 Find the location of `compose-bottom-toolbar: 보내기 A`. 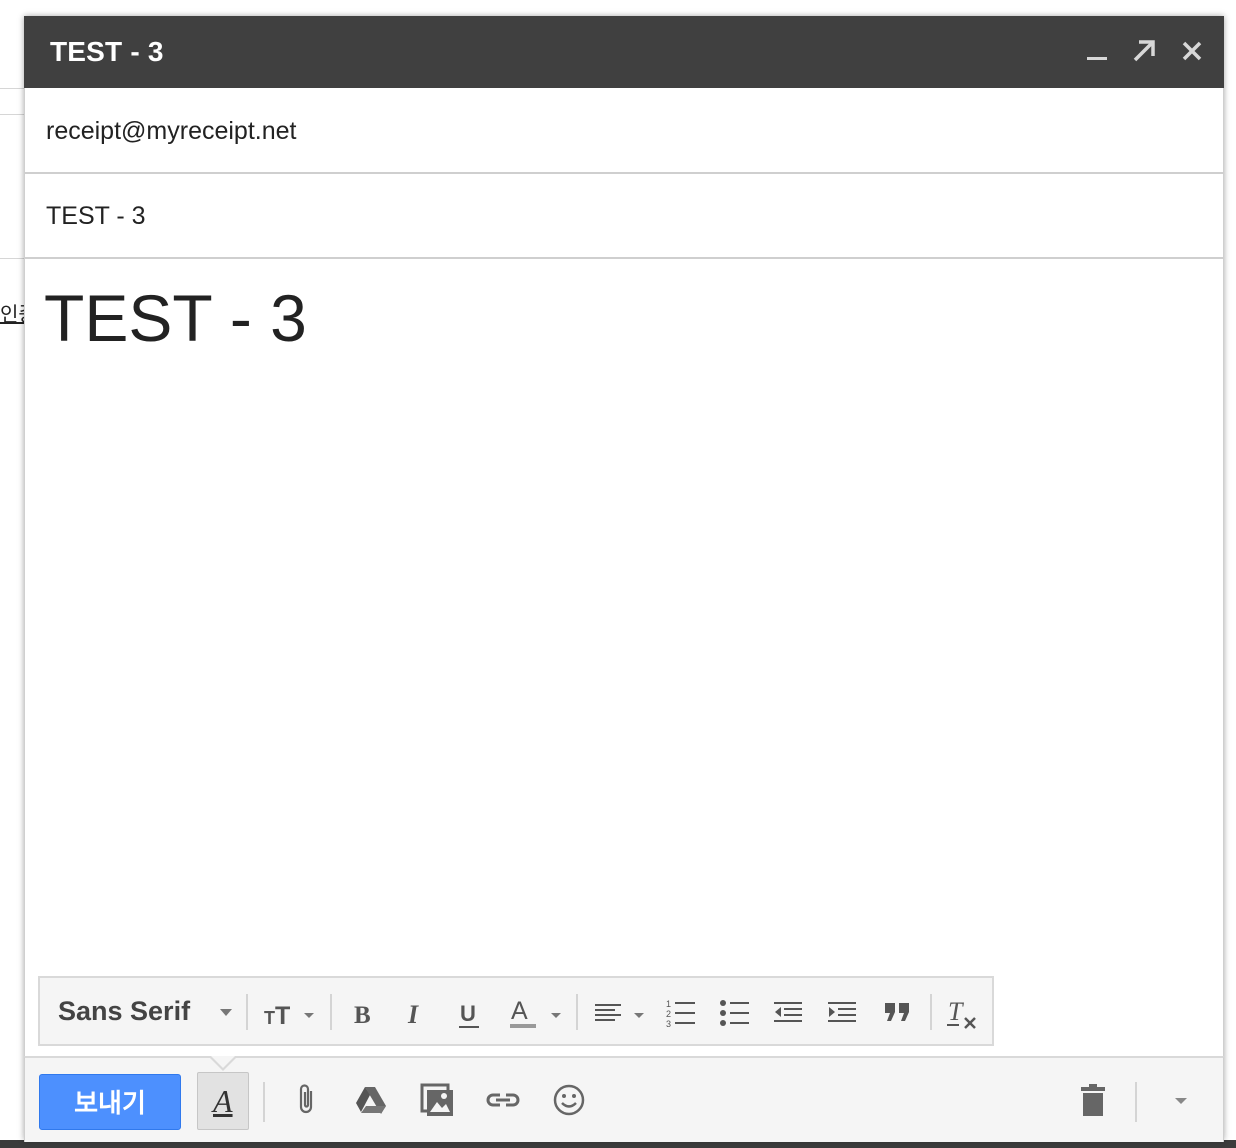

compose-bottom-toolbar: 보내기 A is located at coordinates (624, 1099).